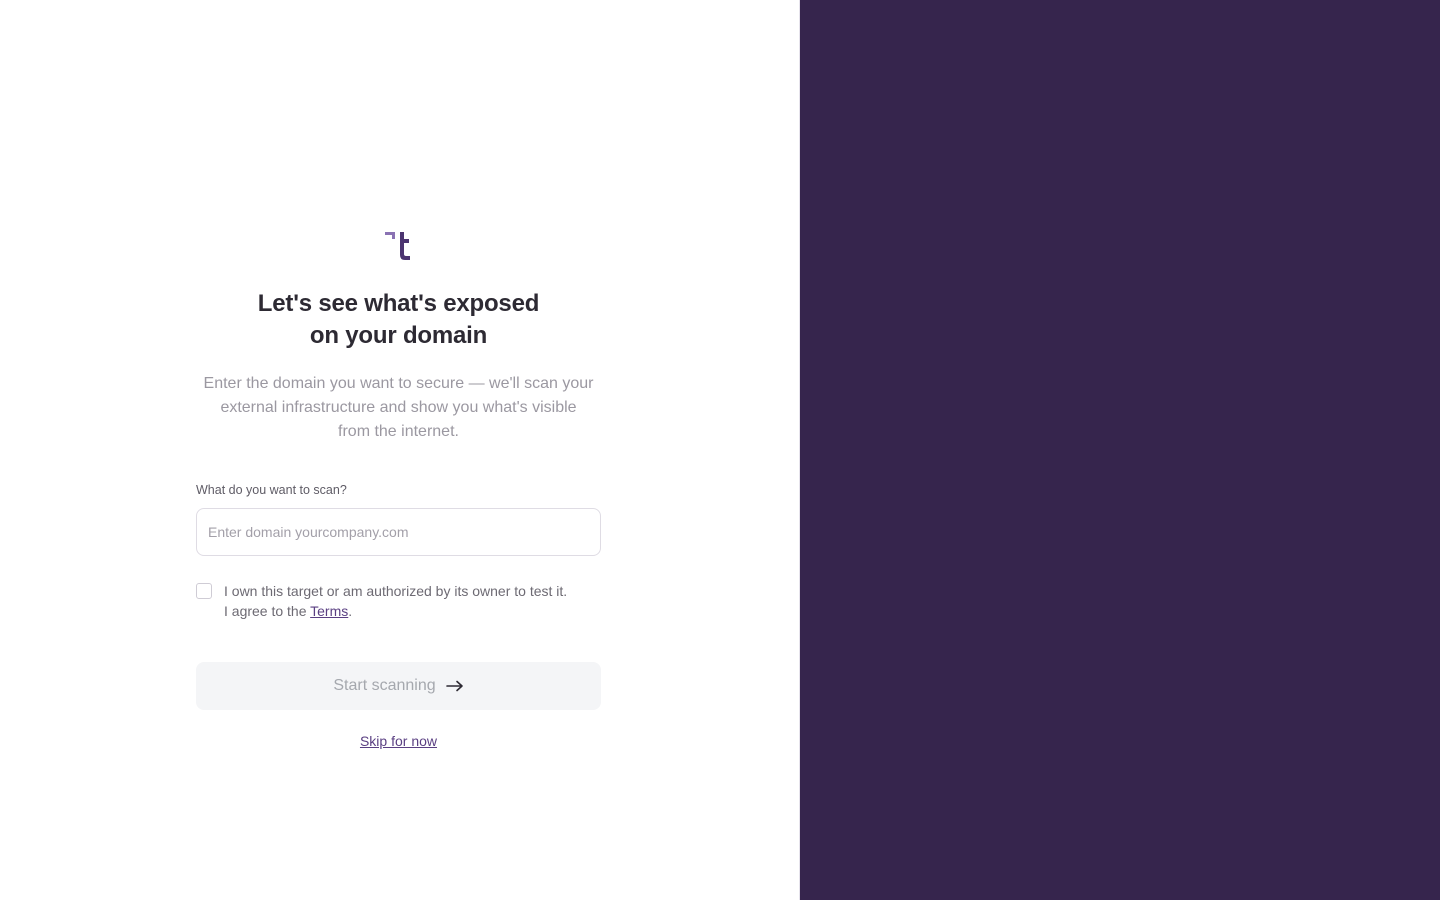 Image resolution: width=1440 pixels, height=900 pixels. Describe the element at coordinates (398, 532) in the screenshot. I see `domain-input` at that location.